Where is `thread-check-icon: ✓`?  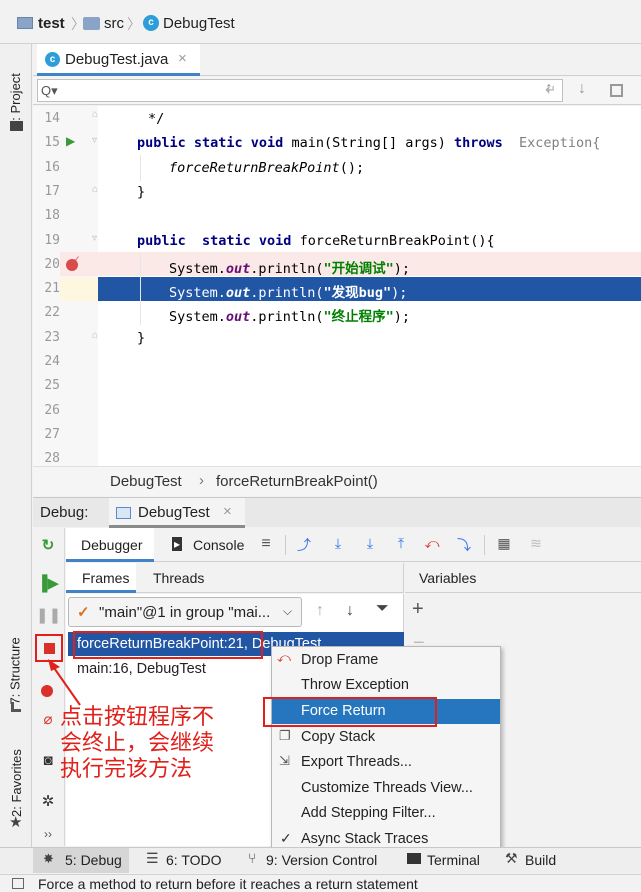 thread-check-icon: ✓ is located at coordinates (83, 612).